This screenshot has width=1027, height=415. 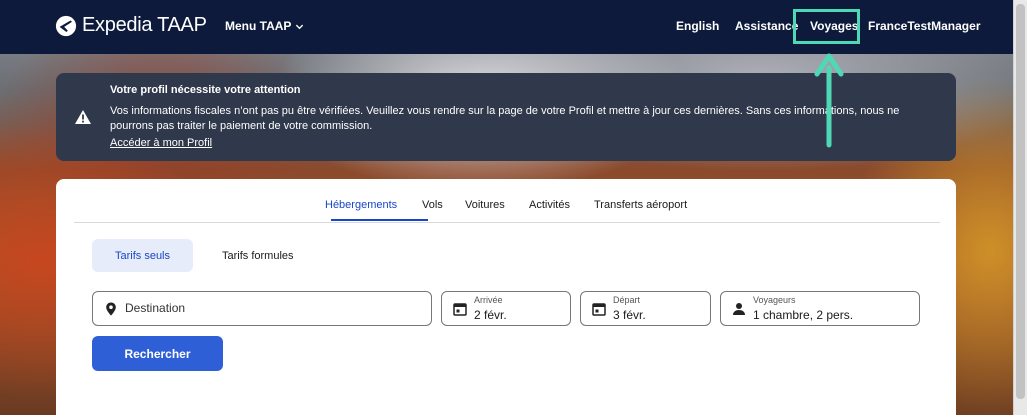 I want to click on tab-activites: Activités, so click(x=549, y=205).